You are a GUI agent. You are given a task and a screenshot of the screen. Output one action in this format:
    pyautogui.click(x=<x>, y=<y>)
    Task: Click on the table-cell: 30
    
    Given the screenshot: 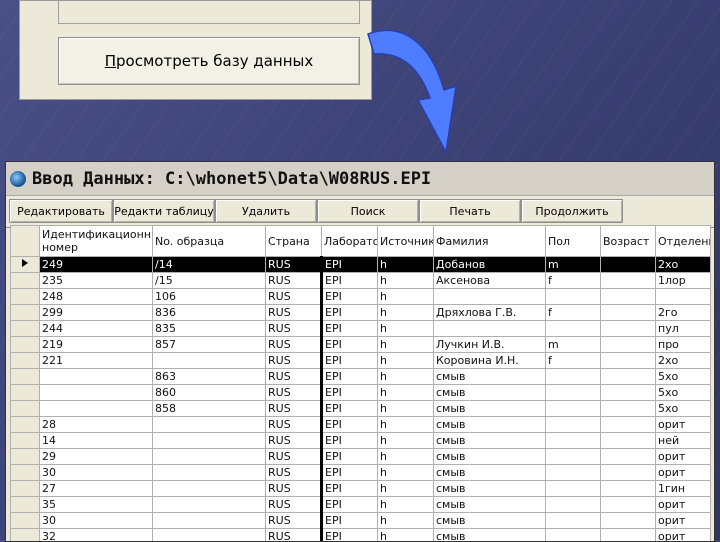 What is the action you would take?
    pyautogui.click(x=96, y=473)
    